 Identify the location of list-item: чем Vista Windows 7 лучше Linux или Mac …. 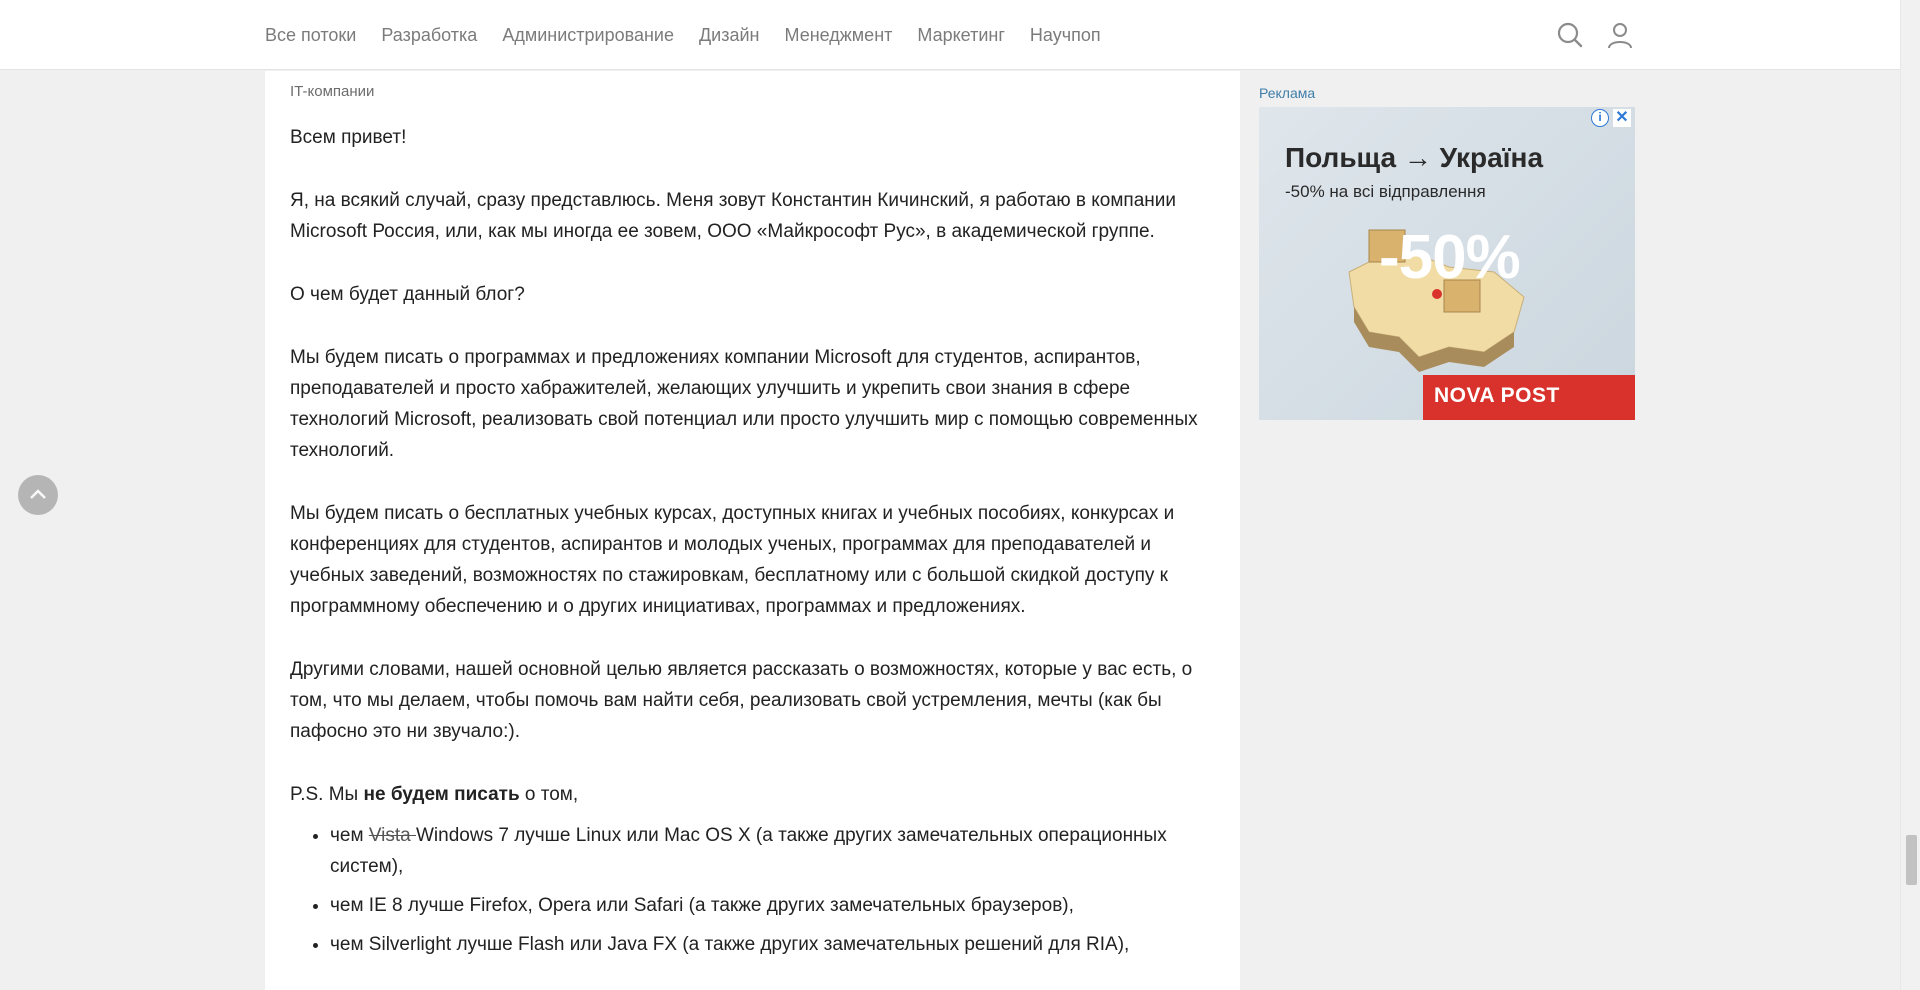
(775, 851).